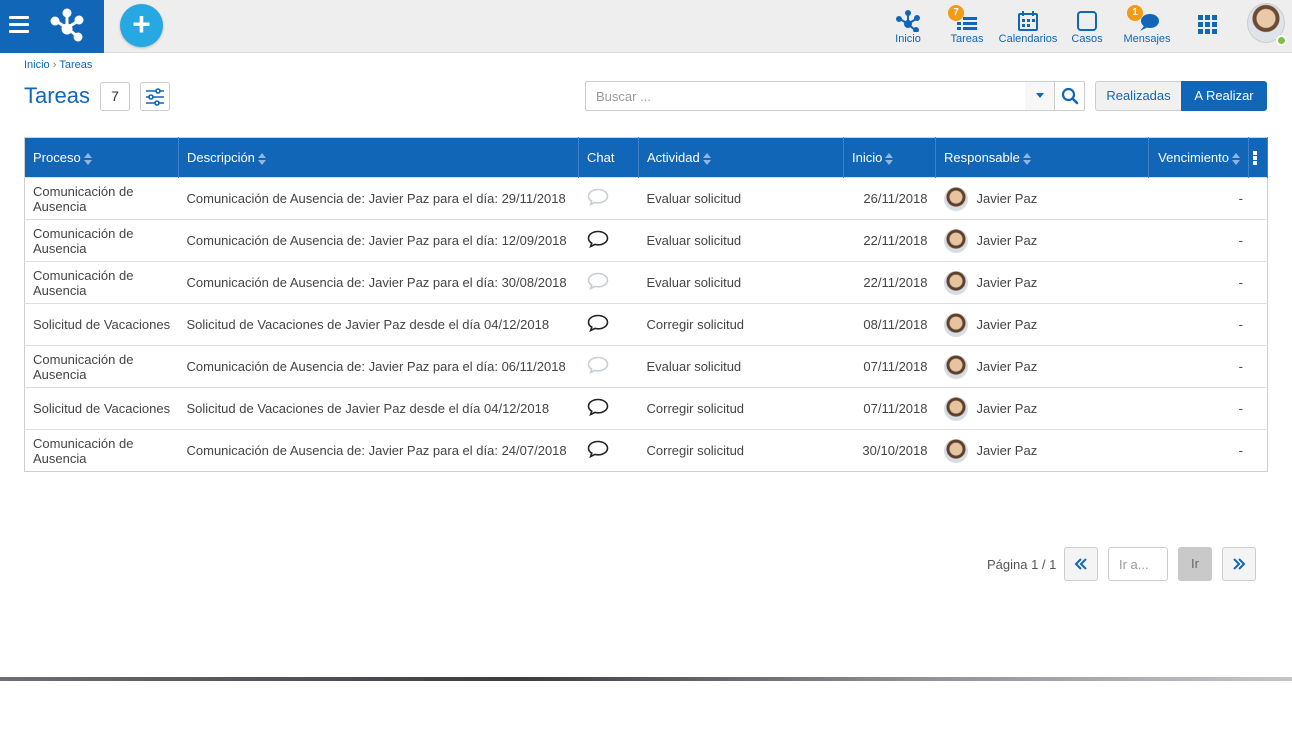 The image size is (1292, 748). What do you see at coordinates (1258, 157) in the screenshot?
I see `column-options-menu` at bounding box center [1258, 157].